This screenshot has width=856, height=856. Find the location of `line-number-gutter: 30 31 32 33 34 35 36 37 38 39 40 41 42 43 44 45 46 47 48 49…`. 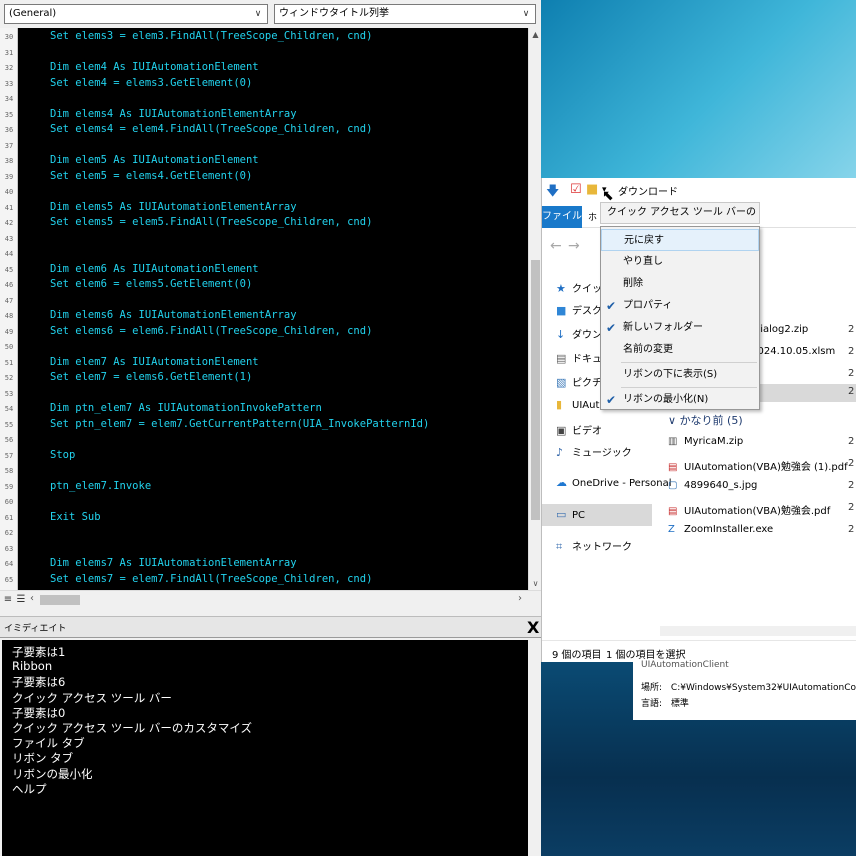

line-number-gutter: 30 31 32 33 34 35 36 37 38 39 40 41 42 43 44 45 46 47 48 49… is located at coordinates (9, 309).